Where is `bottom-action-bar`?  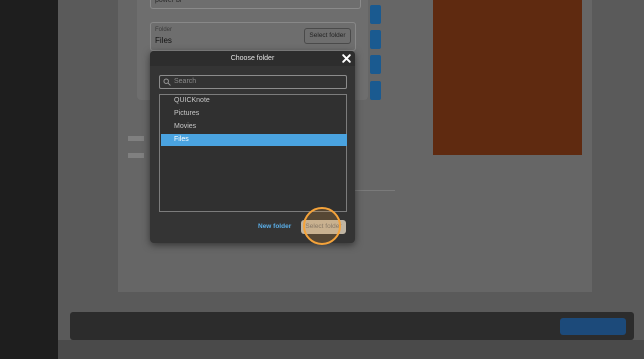 bottom-action-bar is located at coordinates (352, 326).